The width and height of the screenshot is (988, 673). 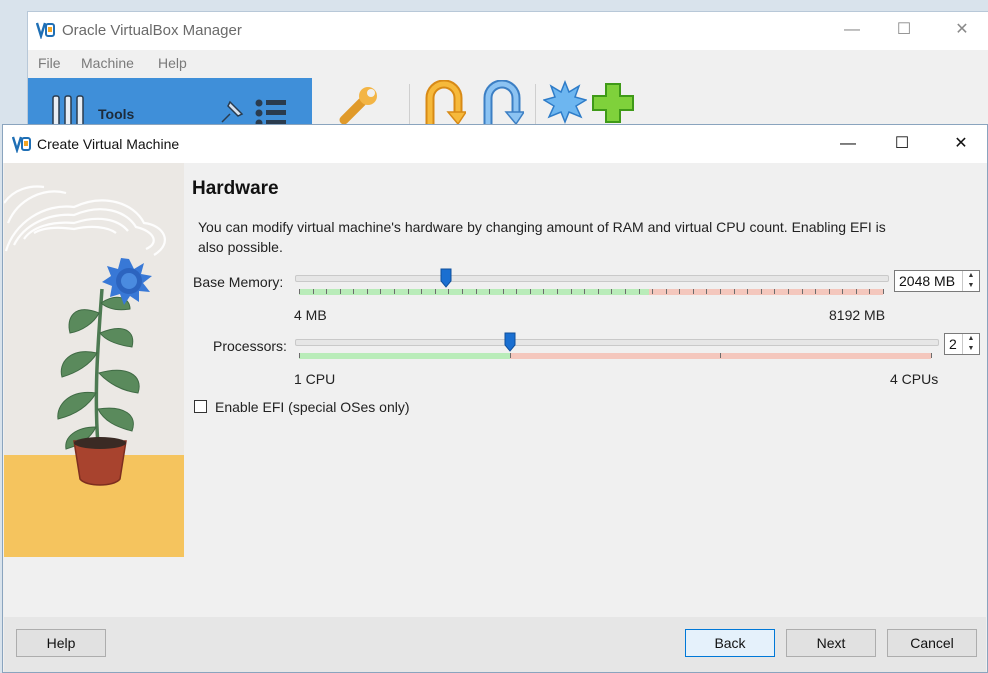 What do you see at coordinates (233, 111) in the screenshot?
I see `pin-icon` at bounding box center [233, 111].